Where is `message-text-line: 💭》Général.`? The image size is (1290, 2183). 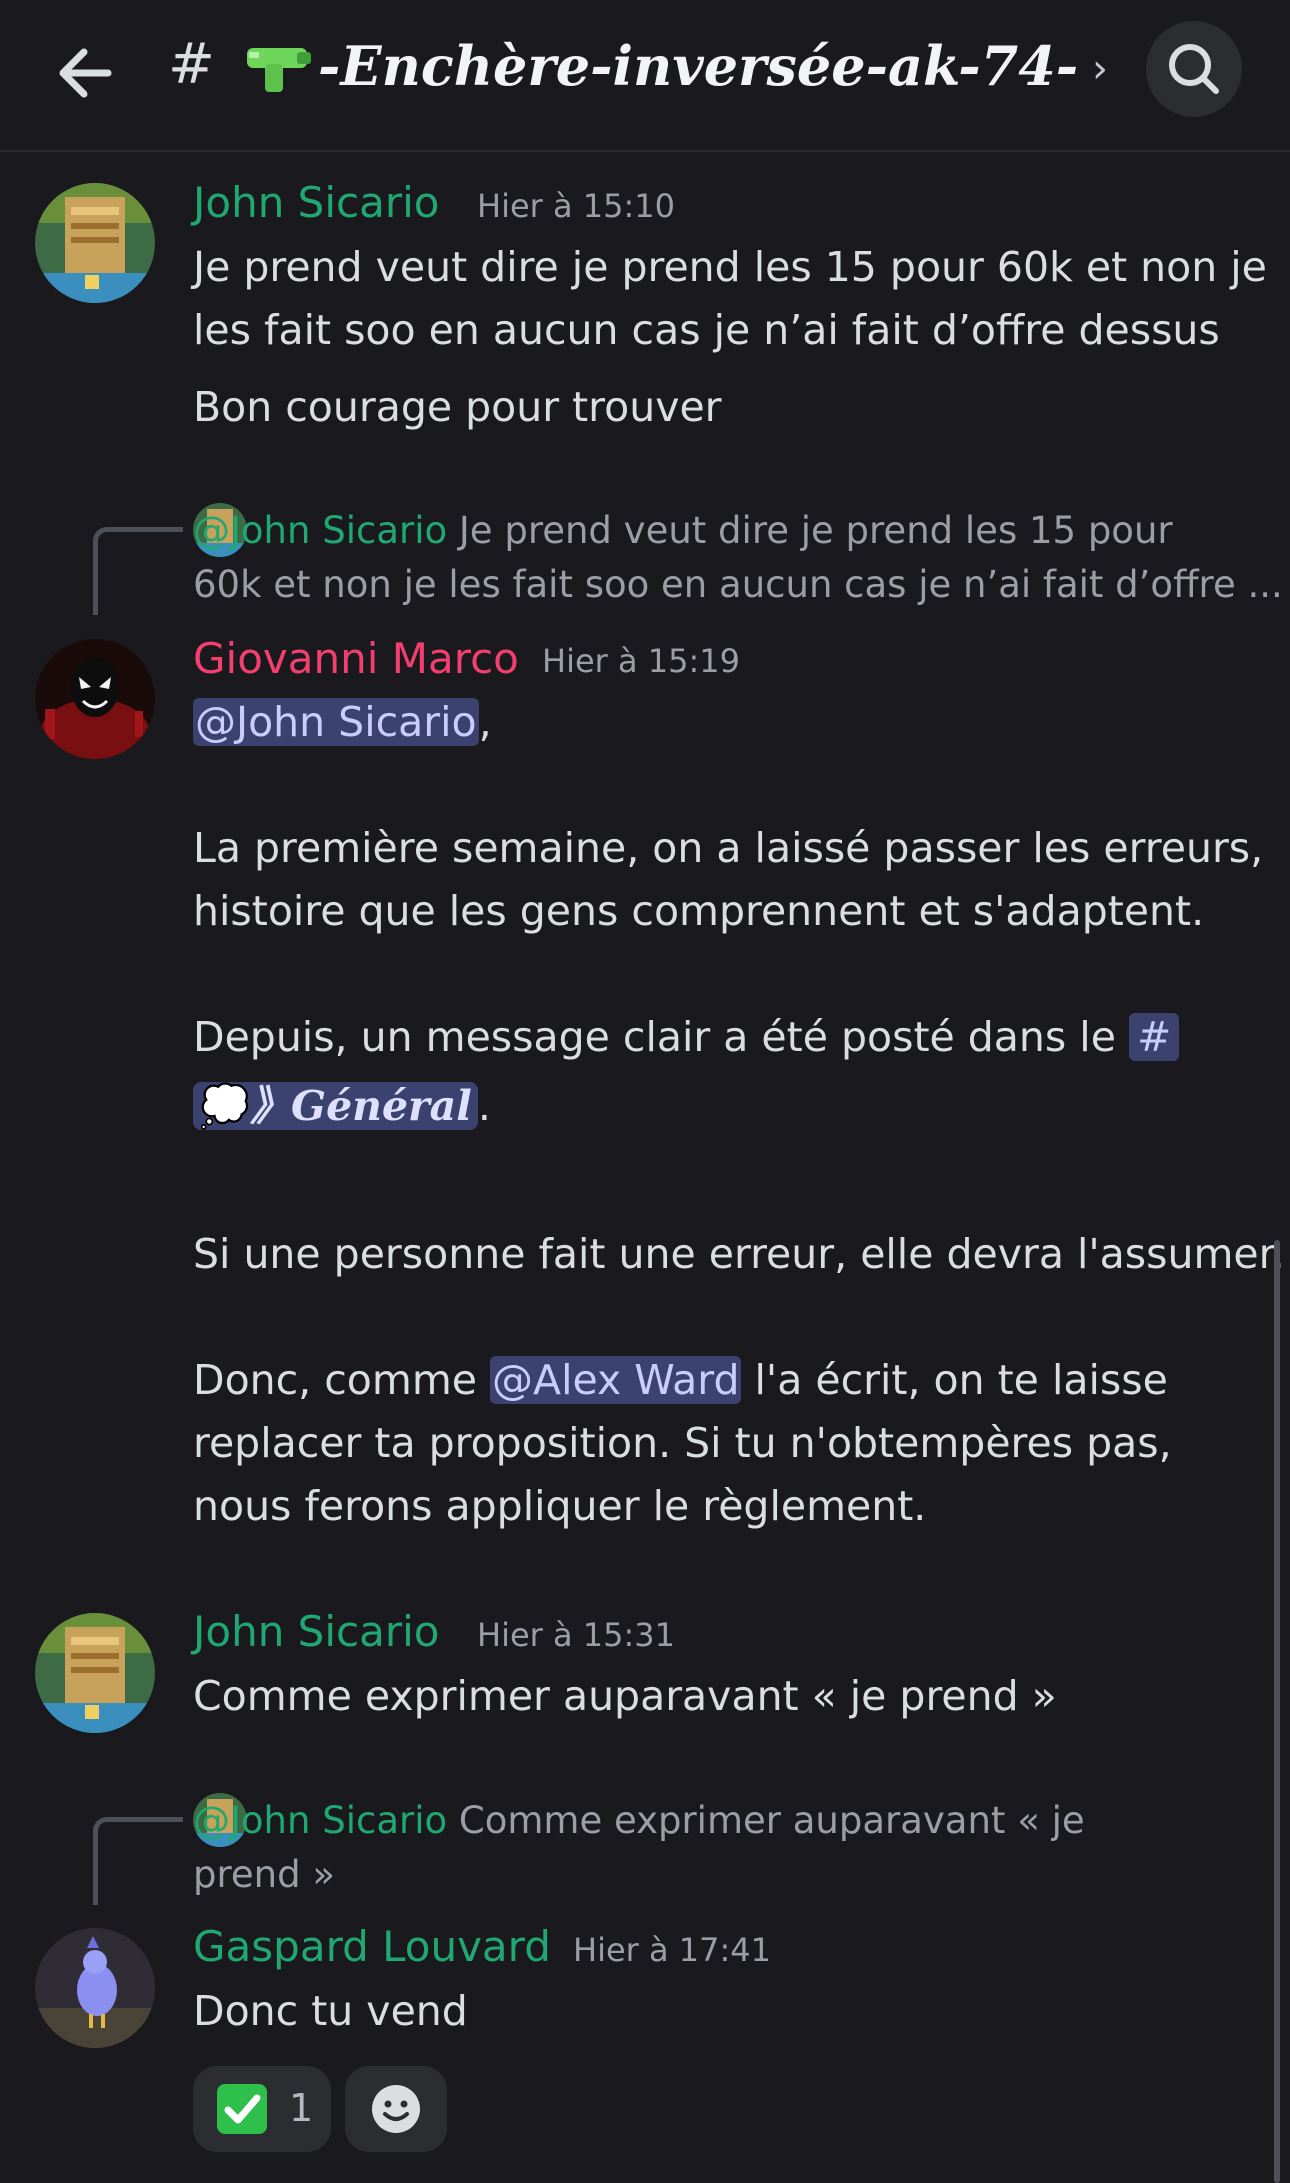 message-text-line: 💭》Général. is located at coordinates (342, 1106).